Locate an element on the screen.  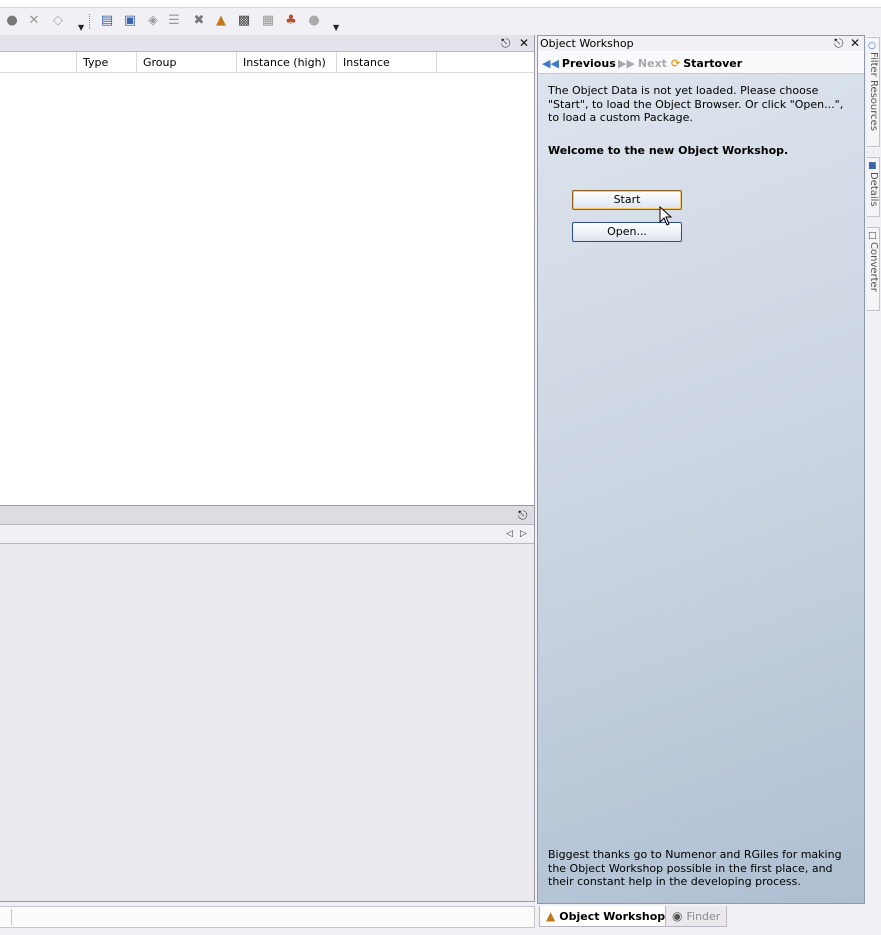
eraser-icon: ◇ is located at coordinates (58, 21).